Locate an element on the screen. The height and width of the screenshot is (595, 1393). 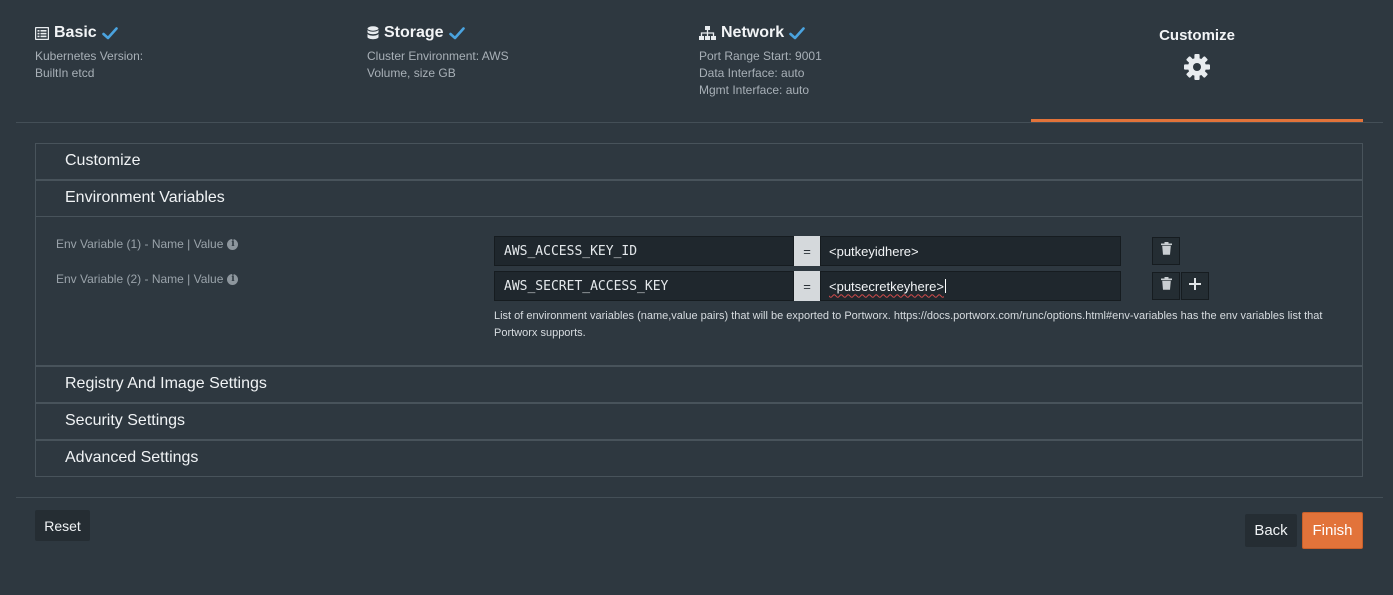
env-variable-label: Env Variable (1) - Name | Value i is located at coordinates (147, 244).